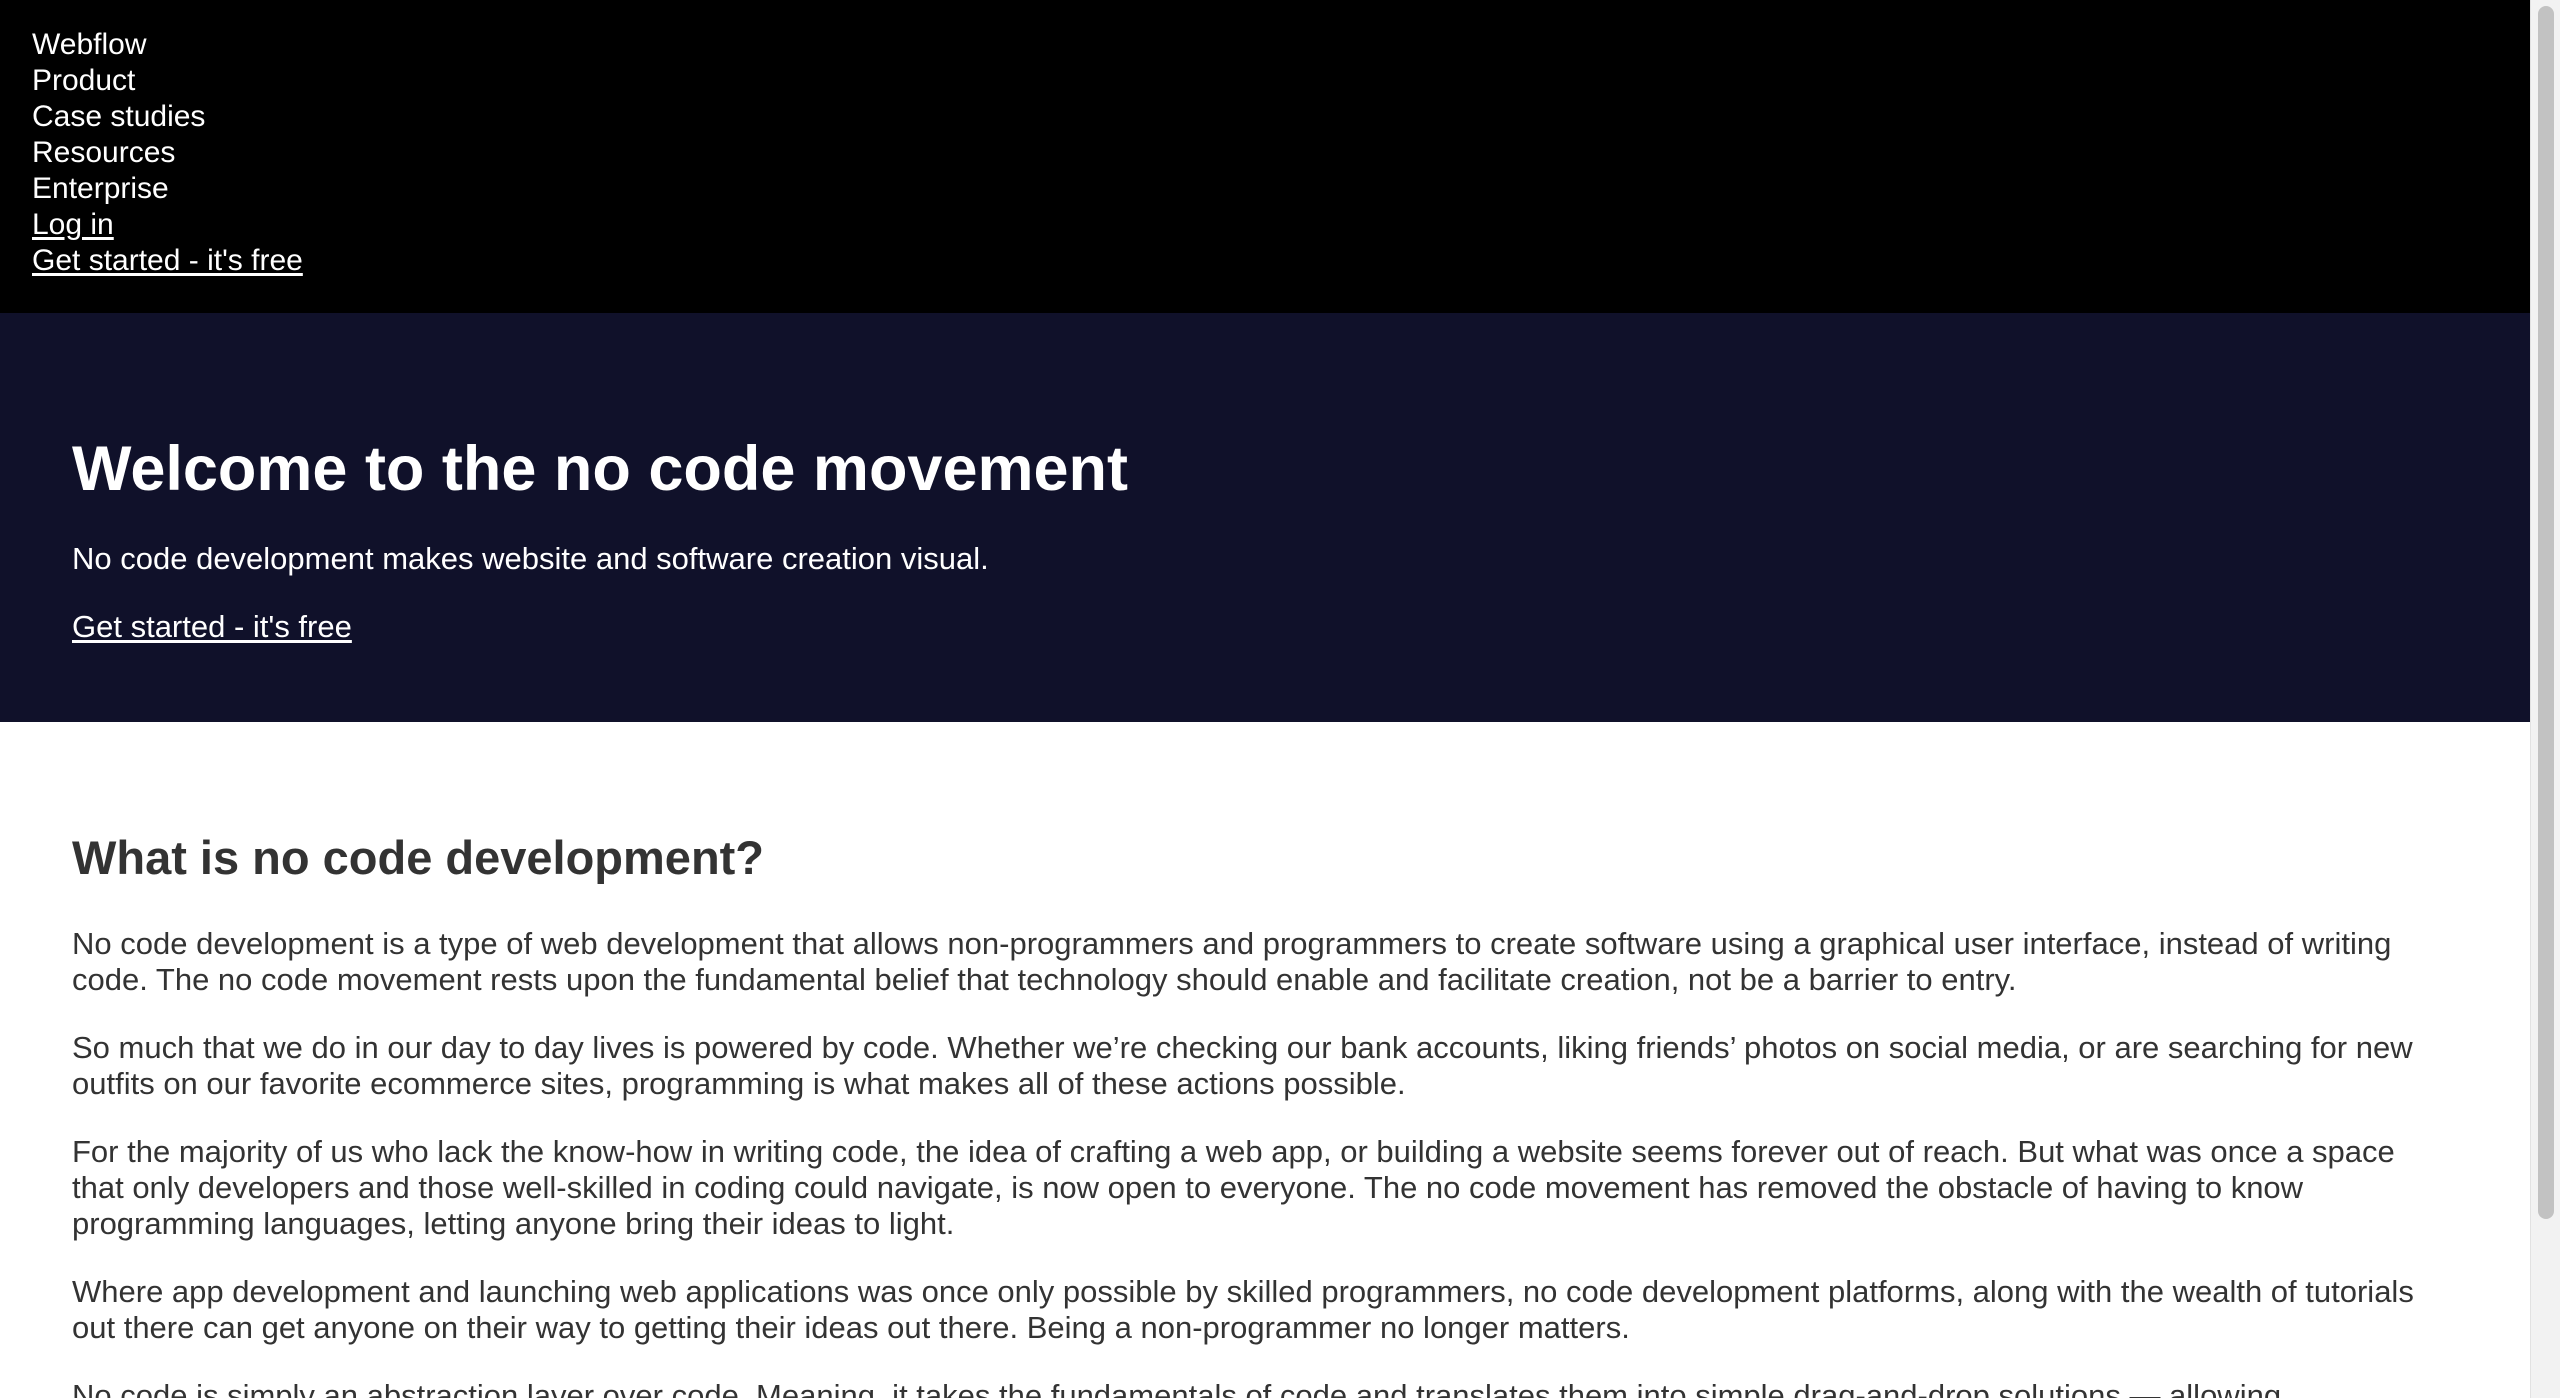 This screenshot has width=2560, height=1398. What do you see at coordinates (600, 469) in the screenshot?
I see `hero-title: Welcome to the no code movement` at bounding box center [600, 469].